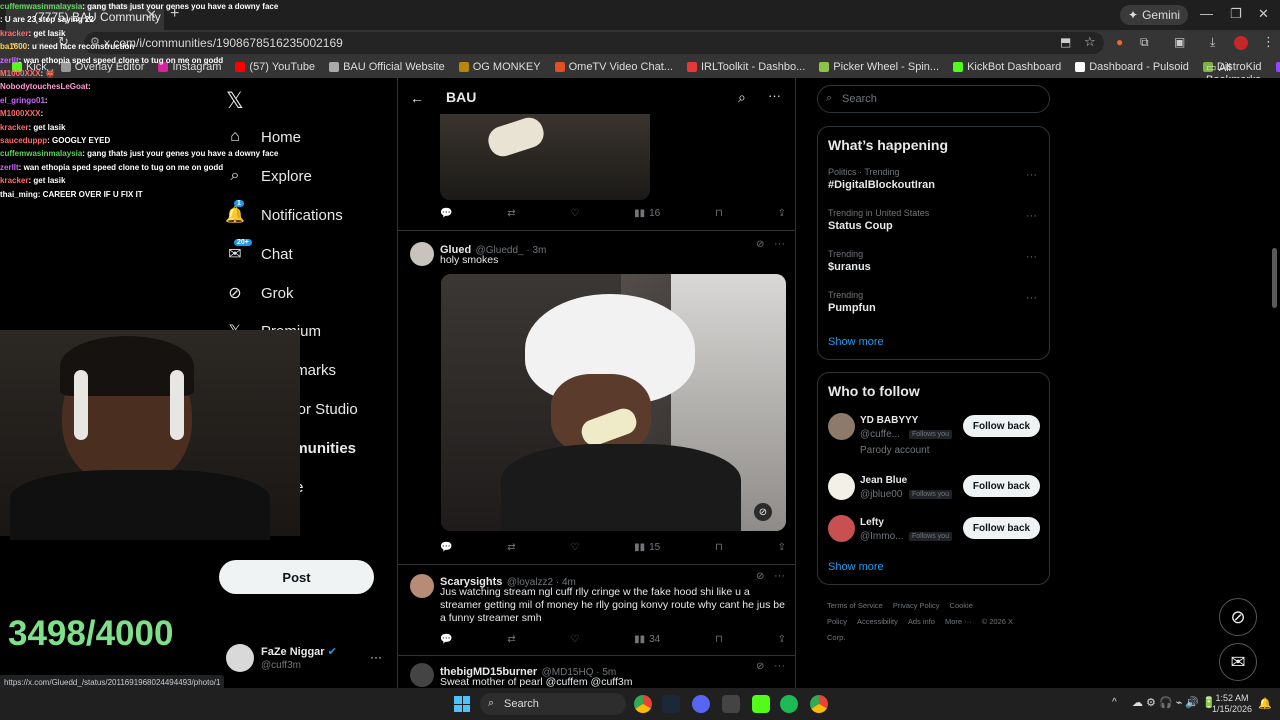 This screenshot has height=720, width=1280. I want to click on messages-float-button: ✉, so click(1238, 662).